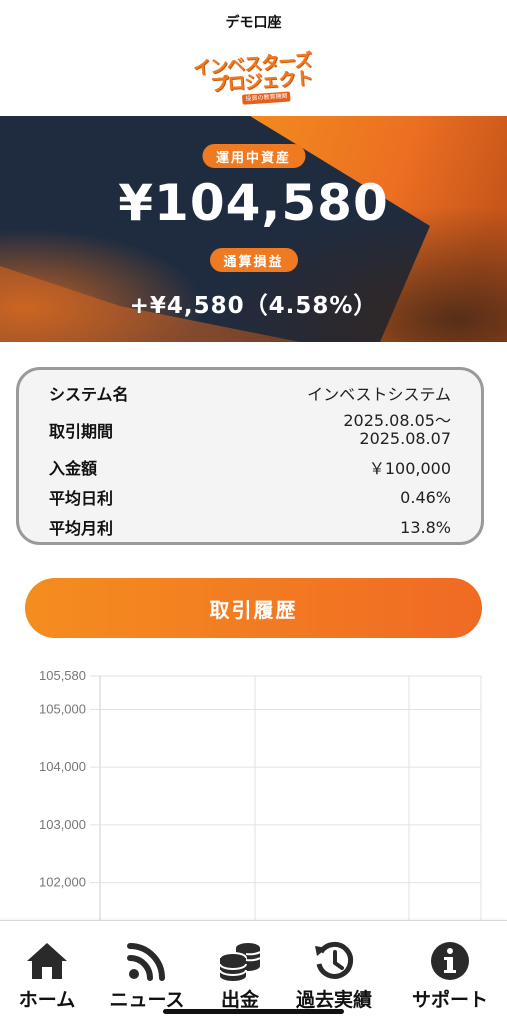 The image size is (507, 1024). What do you see at coordinates (47, 961) in the screenshot?
I see `home-icon` at bounding box center [47, 961].